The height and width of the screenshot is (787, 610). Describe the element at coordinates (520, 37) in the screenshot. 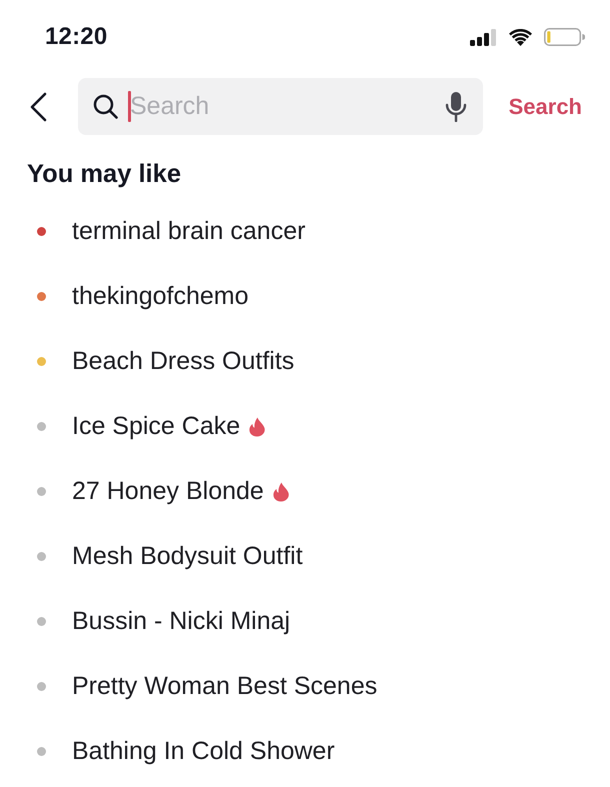

I see `wifi-icon` at that location.